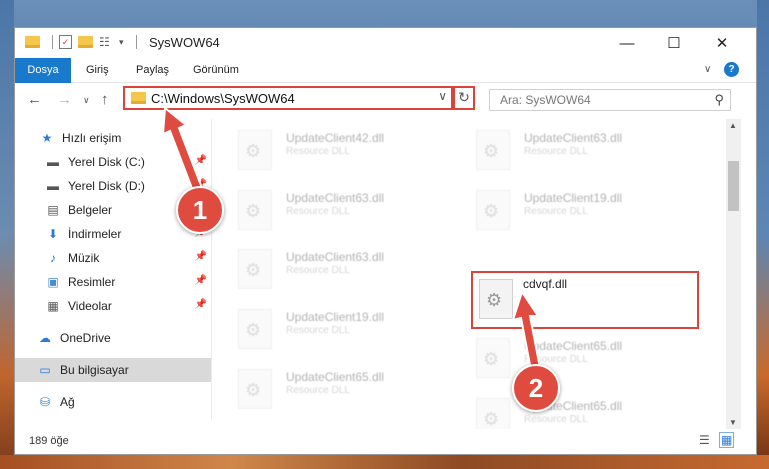  I want to click on step-marker-2: 2, so click(536, 388).